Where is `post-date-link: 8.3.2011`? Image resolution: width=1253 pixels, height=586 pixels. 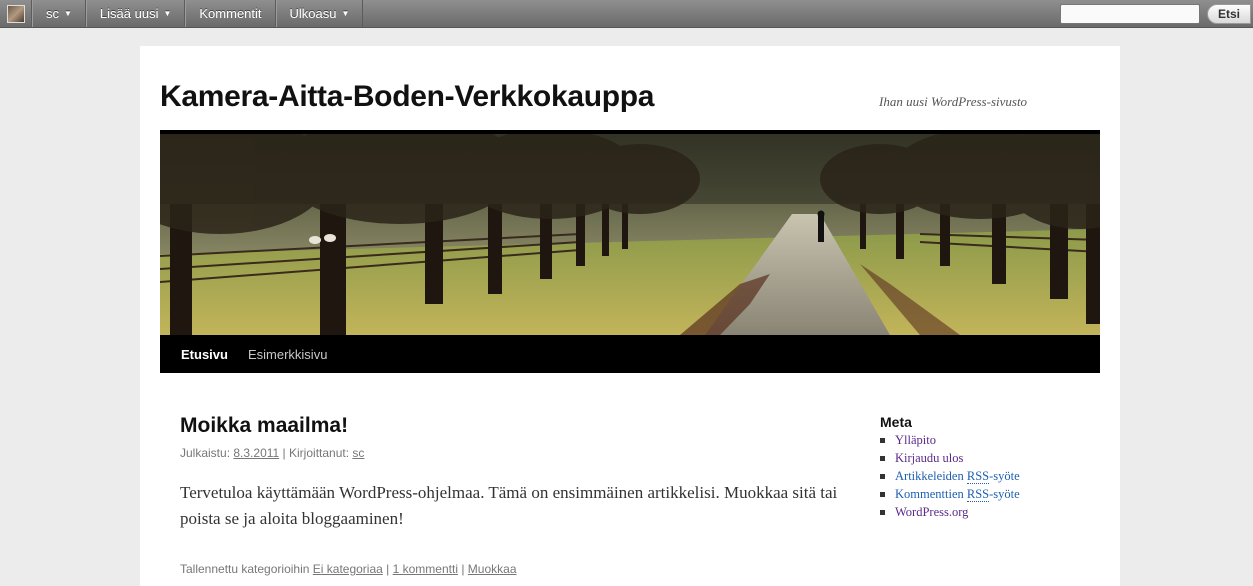 post-date-link: 8.3.2011 is located at coordinates (256, 453).